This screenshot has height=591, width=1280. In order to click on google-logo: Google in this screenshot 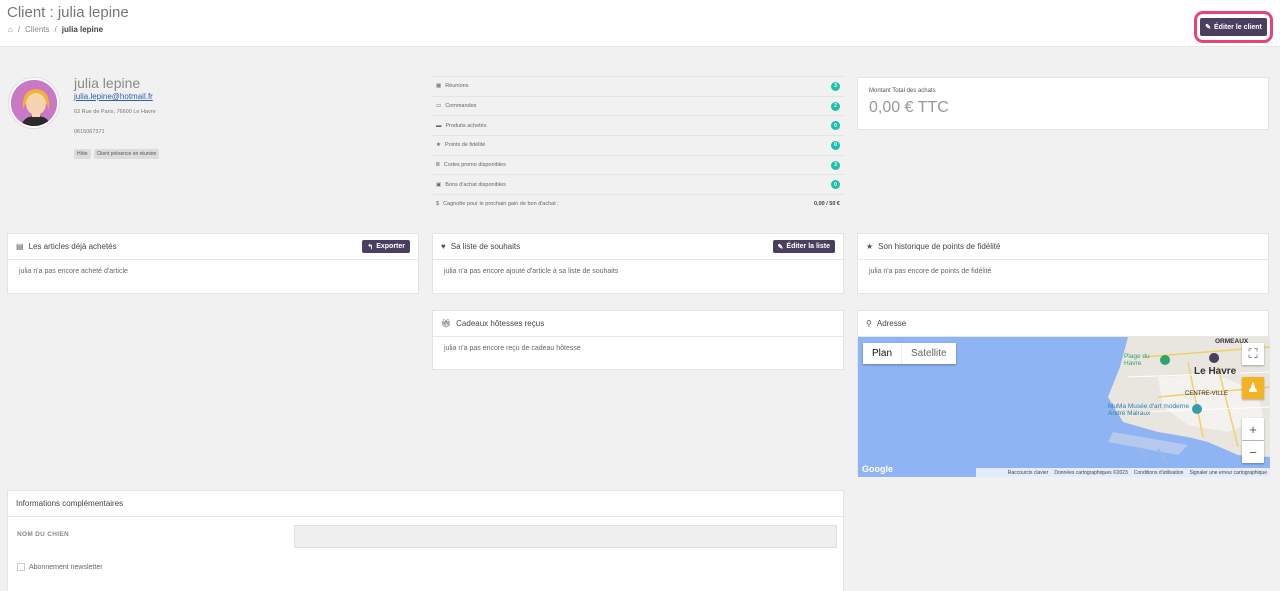, I will do `click(877, 469)`.